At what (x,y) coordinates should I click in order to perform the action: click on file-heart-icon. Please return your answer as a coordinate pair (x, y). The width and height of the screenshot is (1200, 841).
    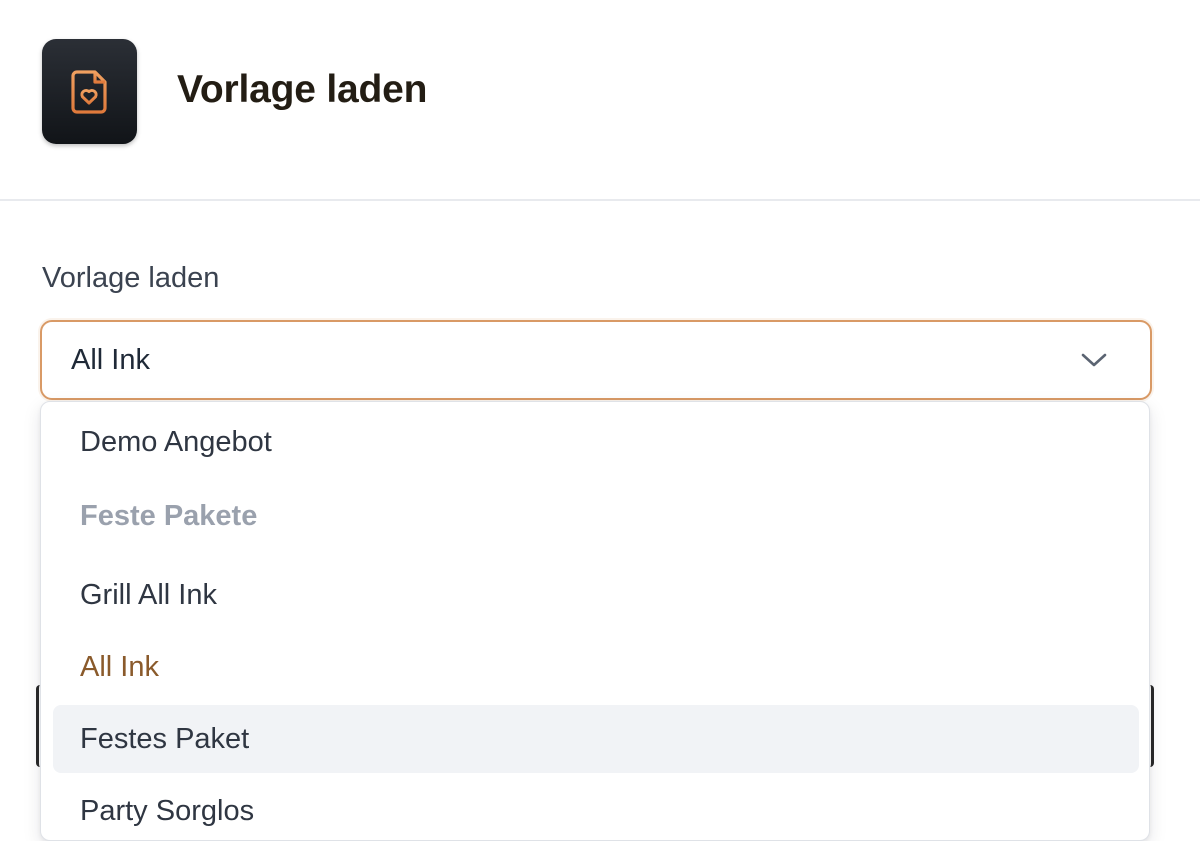
    Looking at the image, I should click on (89, 91).